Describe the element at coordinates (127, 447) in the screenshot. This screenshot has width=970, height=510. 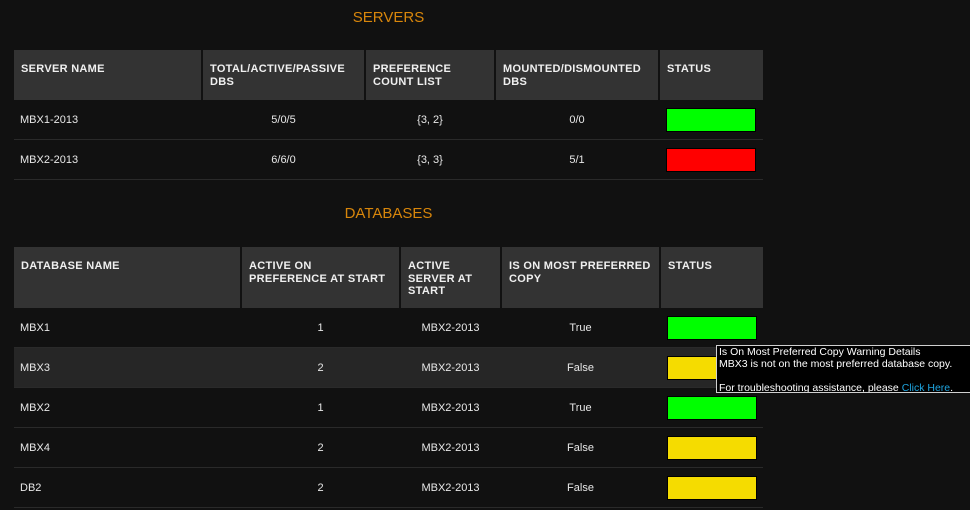
I see `database-name: MBX4` at that location.